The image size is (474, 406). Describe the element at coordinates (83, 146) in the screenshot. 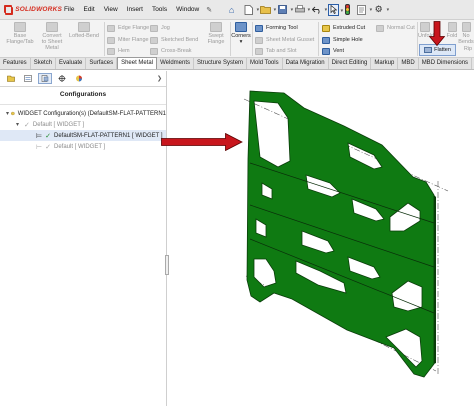

I see `tree-item-sub-default: ⊢ ✓ Default [ WIDGET ]` at that location.